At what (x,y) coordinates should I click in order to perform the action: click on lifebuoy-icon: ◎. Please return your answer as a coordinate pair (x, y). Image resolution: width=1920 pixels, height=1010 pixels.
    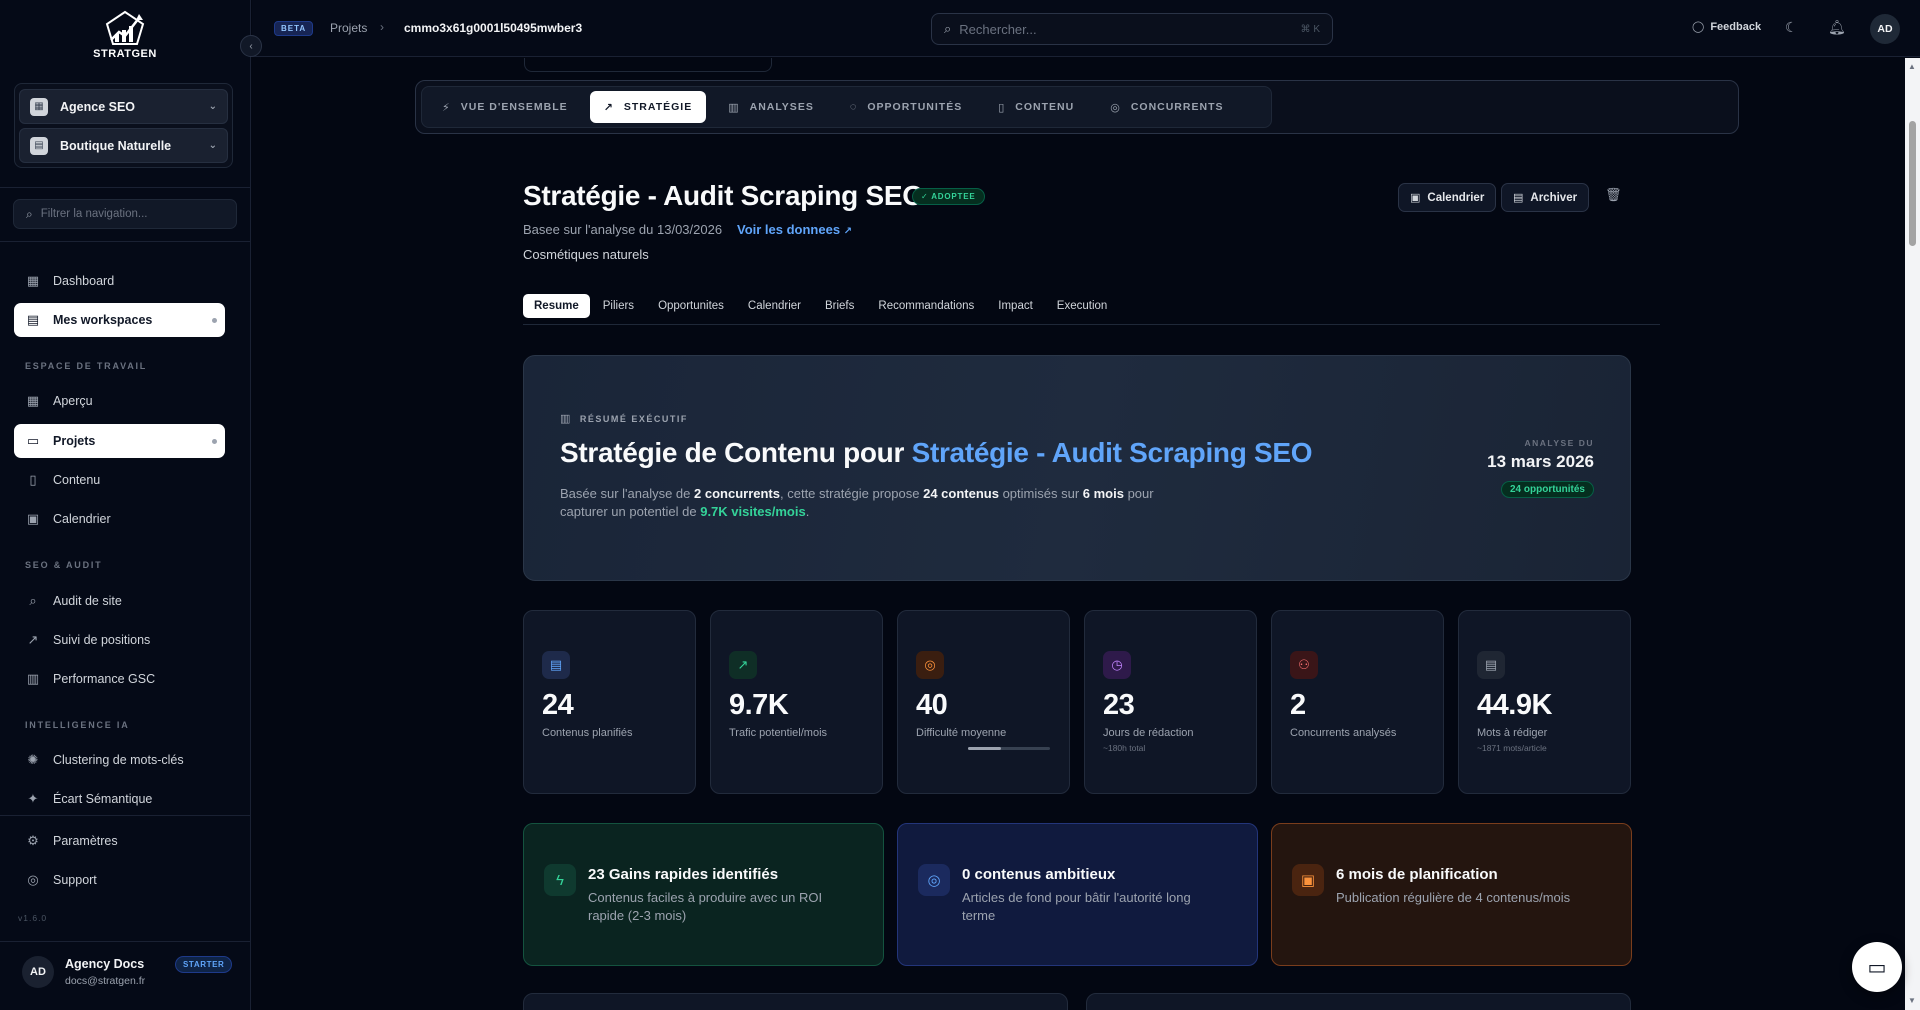
    Looking at the image, I should click on (33, 879).